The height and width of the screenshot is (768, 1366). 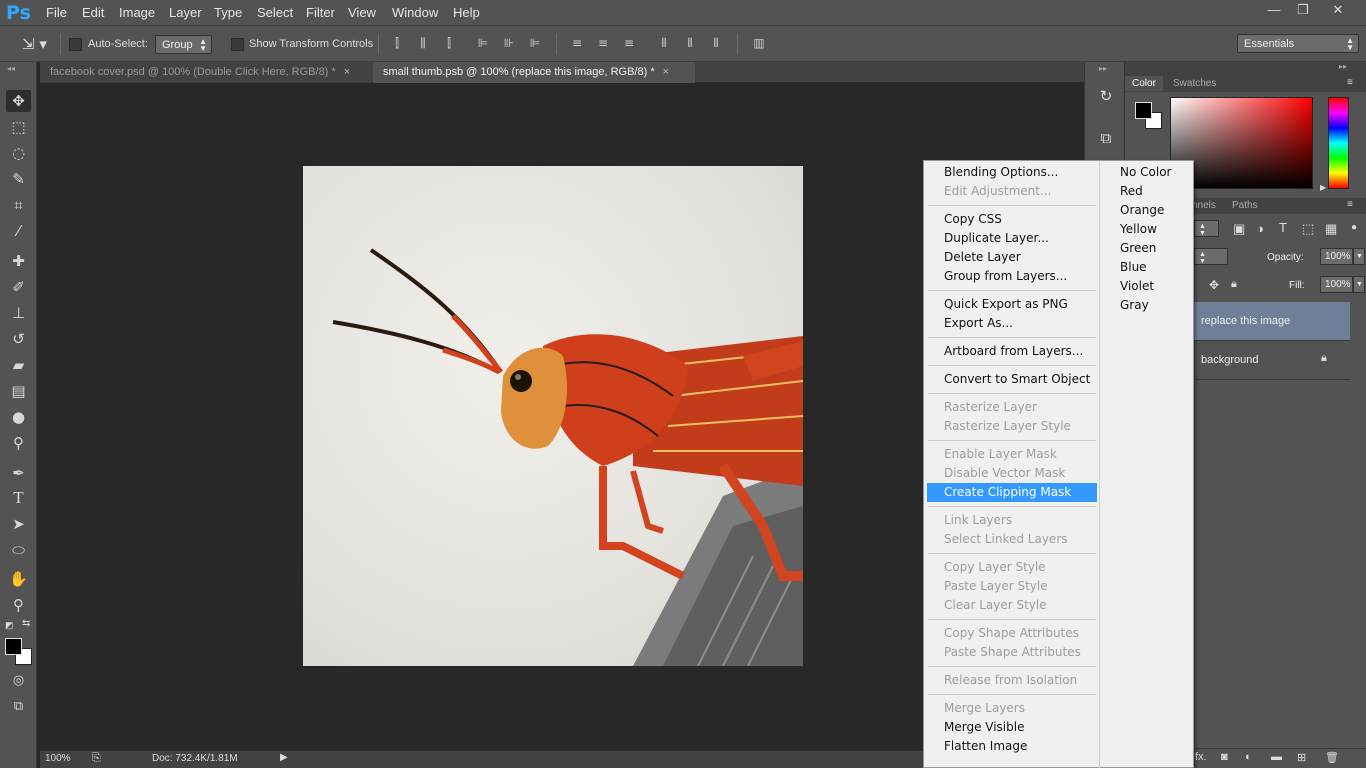 I want to click on filter-toggle-icon: ●, so click(x=1354, y=227).